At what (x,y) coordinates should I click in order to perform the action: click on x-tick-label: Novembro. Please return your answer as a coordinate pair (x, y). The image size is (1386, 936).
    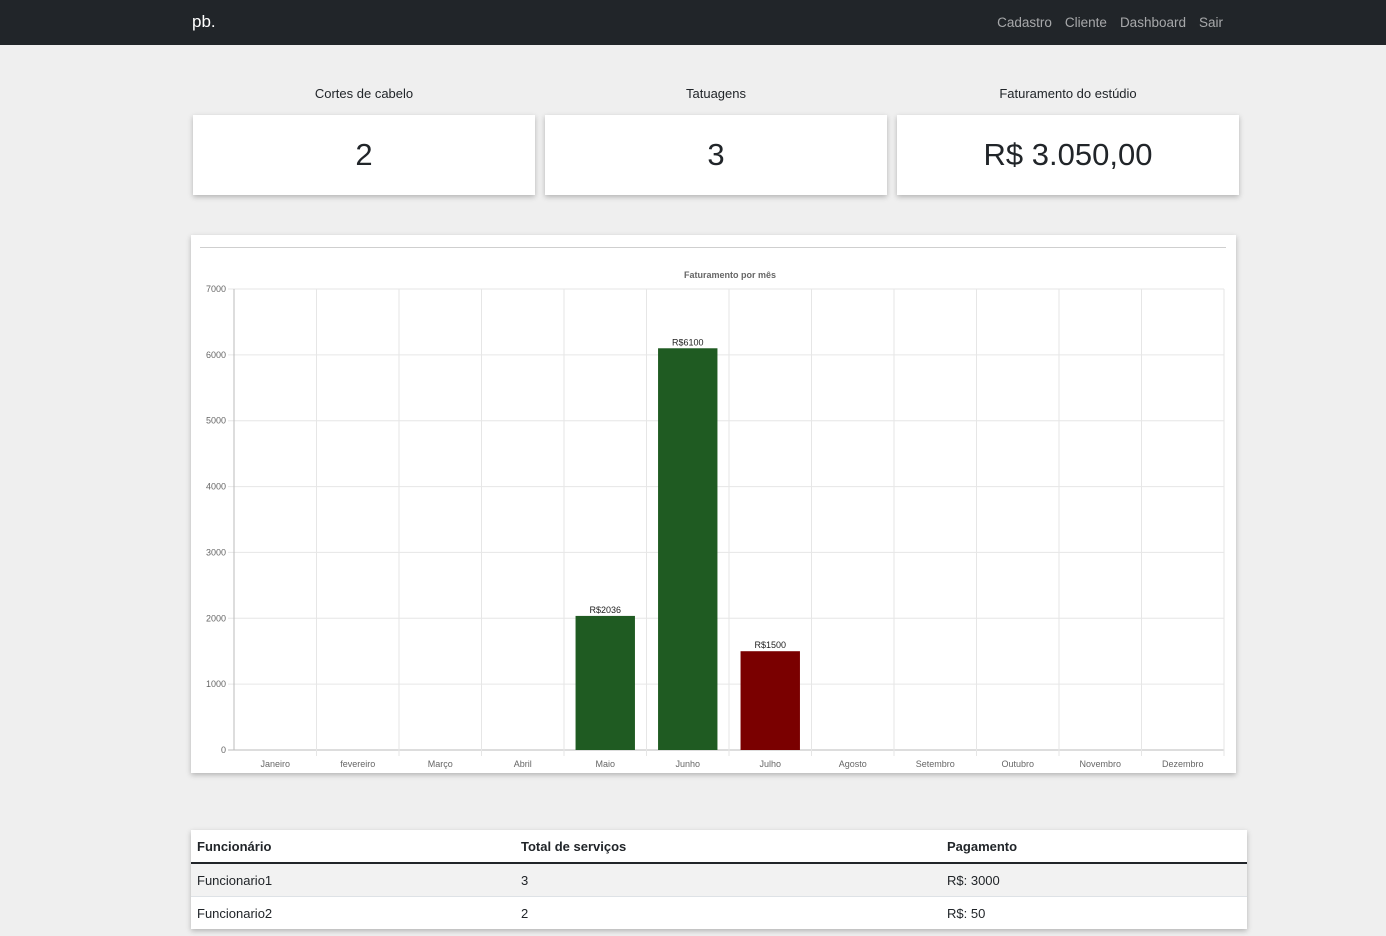
    Looking at the image, I should click on (1100, 764).